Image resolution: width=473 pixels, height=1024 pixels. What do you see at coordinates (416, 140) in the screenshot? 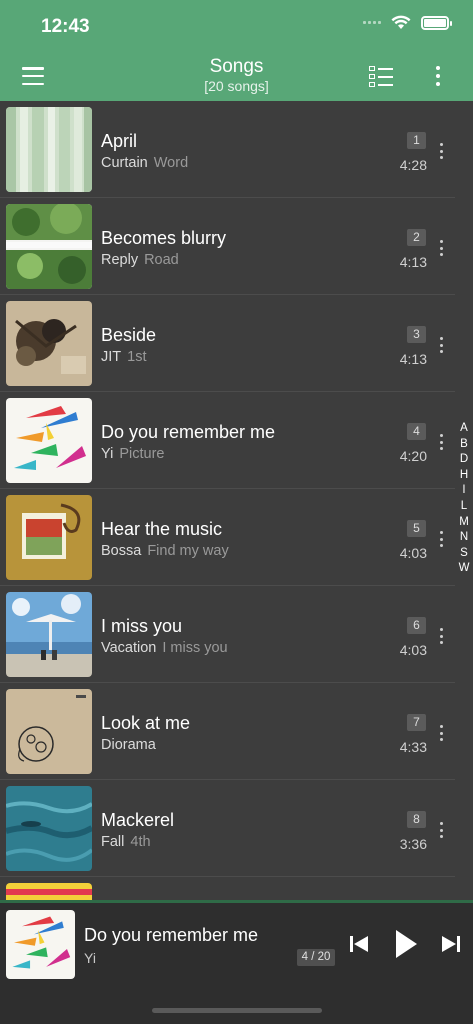
I see `track-number-badge: 1` at bounding box center [416, 140].